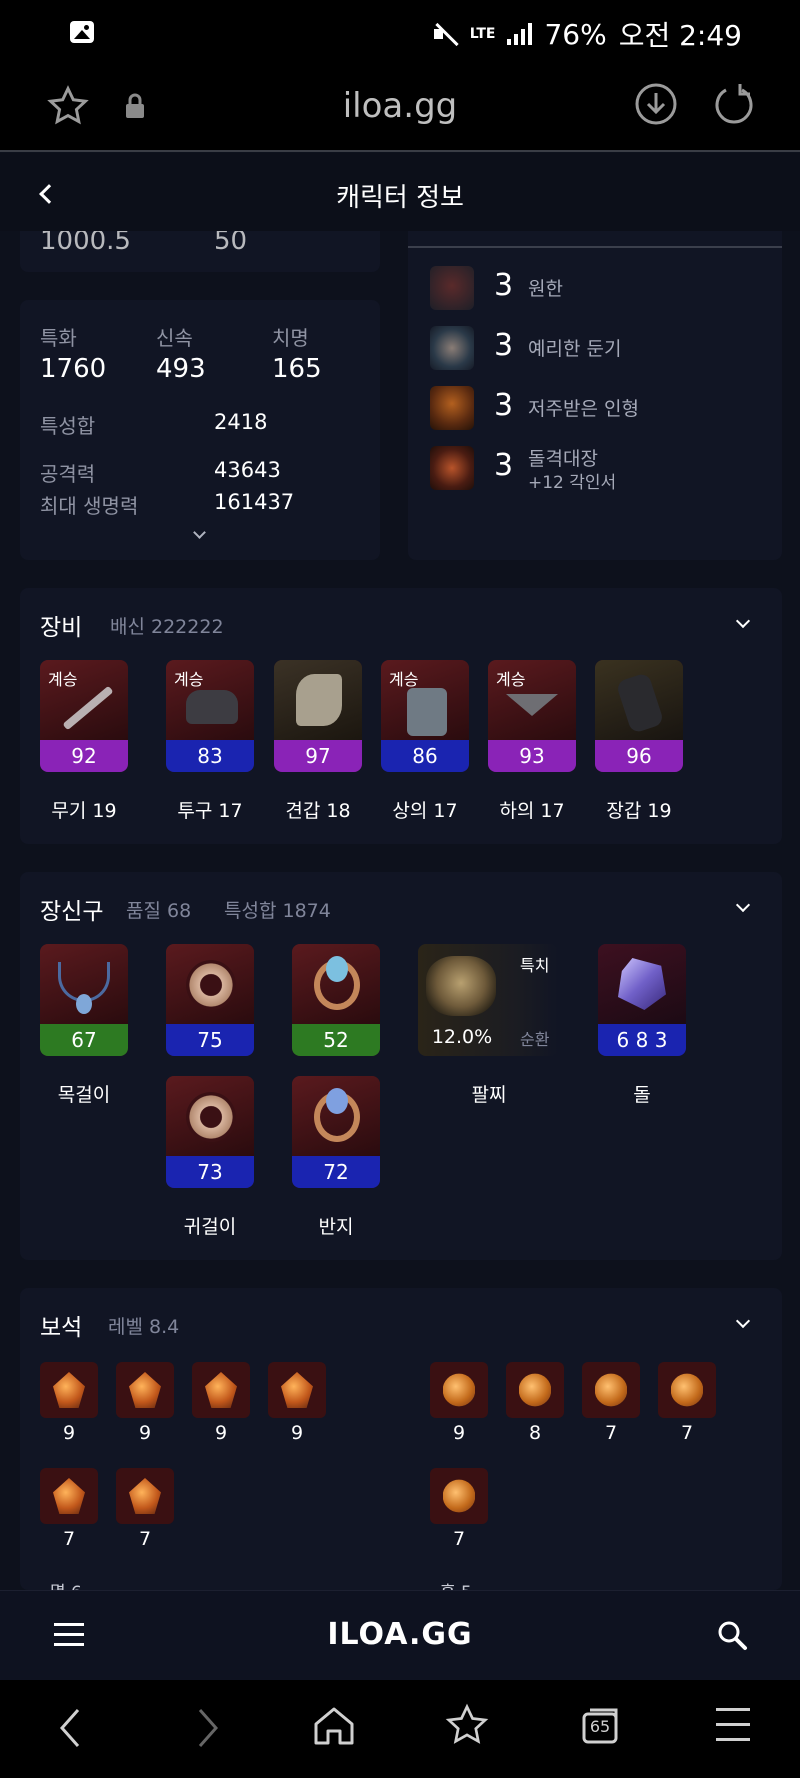 The height and width of the screenshot is (1778, 800). What do you see at coordinates (575, 349) in the screenshot?
I see `engraving-name-2: 예리한 둔기` at bounding box center [575, 349].